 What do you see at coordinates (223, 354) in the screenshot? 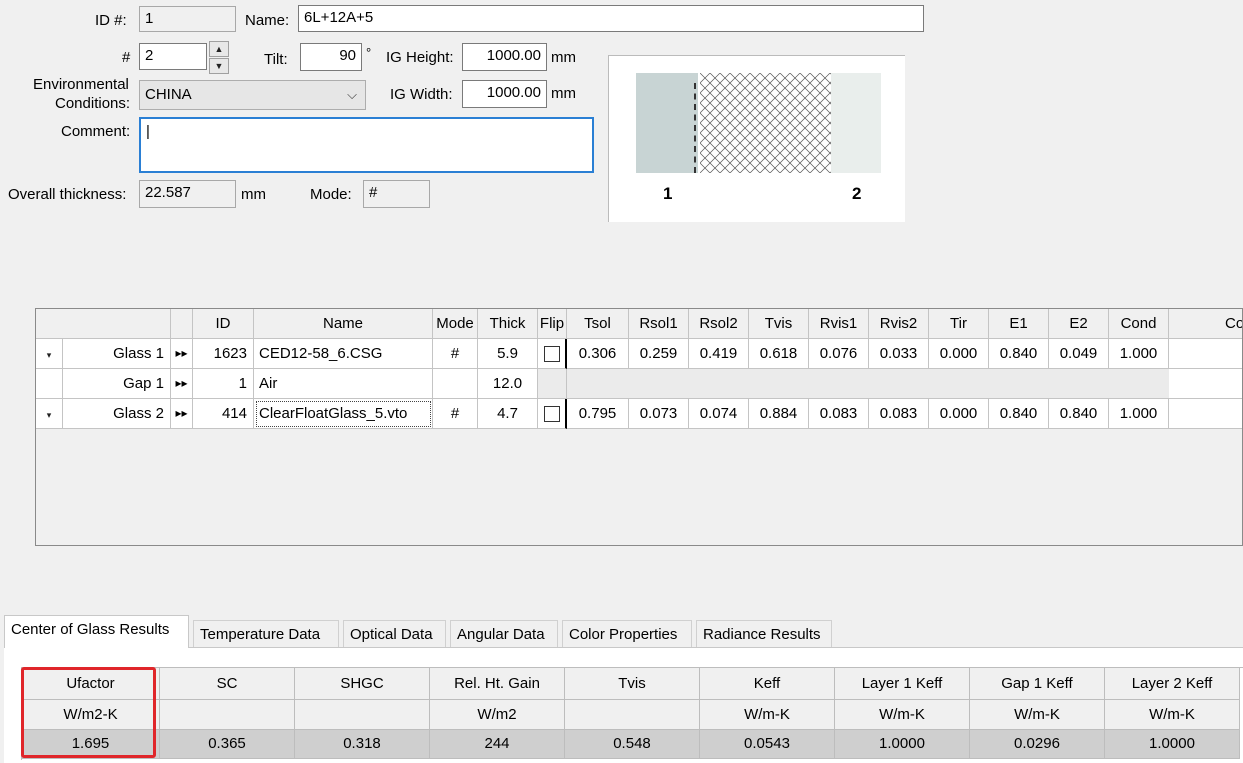
I see `row1-id: 1623` at bounding box center [223, 354].